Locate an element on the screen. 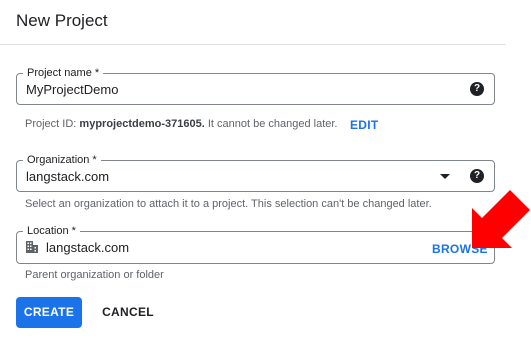 This screenshot has height=338, width=531. annotation-arrow is located at coordinates (501, 219).